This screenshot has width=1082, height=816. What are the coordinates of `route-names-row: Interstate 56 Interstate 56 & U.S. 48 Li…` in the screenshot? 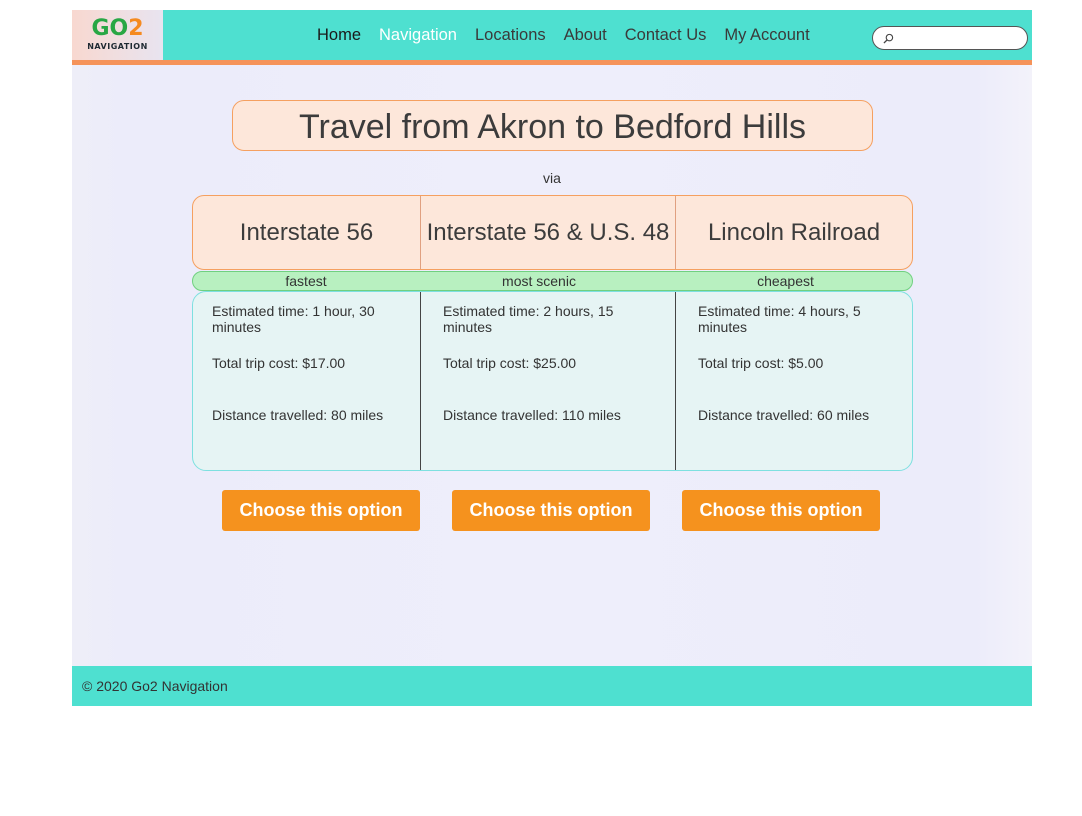 It's located at (552, 232).